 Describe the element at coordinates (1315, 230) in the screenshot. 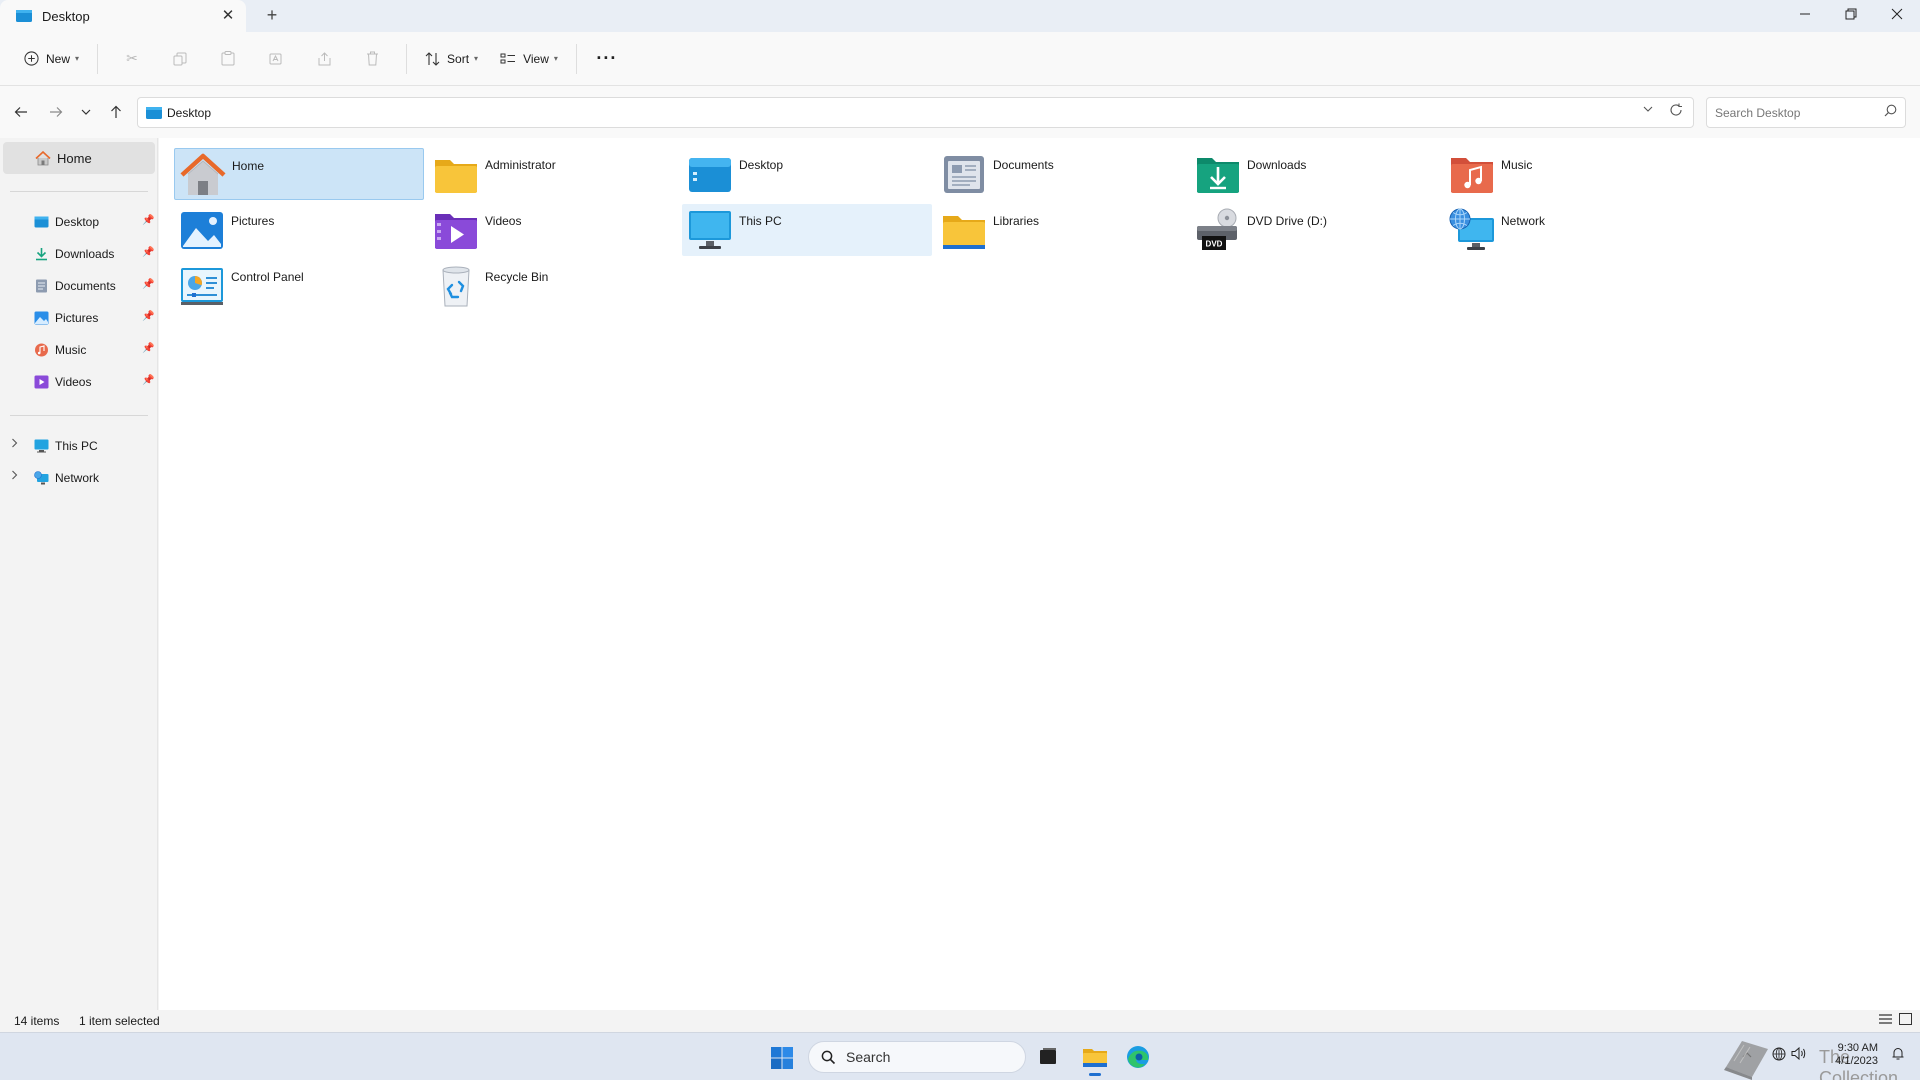

I see `item-dvd-drive: DVD DVD Drive (D:)` at that location.